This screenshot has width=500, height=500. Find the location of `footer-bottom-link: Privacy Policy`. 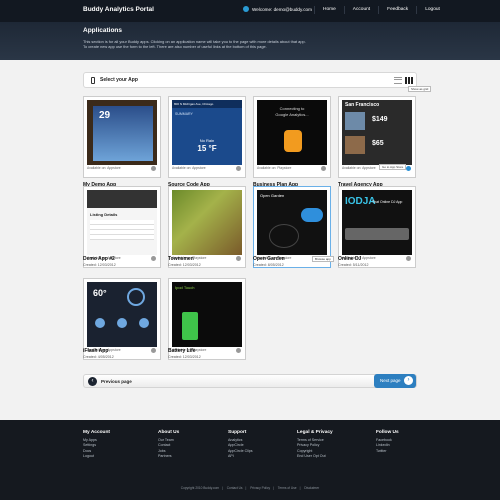

footer-bottom-link: Privacy Policy is located at coordinates (260, 488).